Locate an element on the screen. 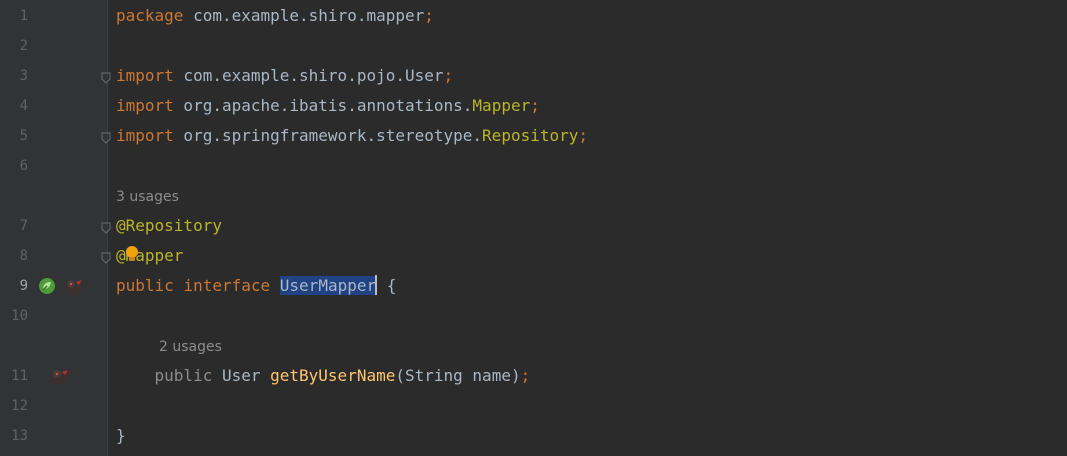  line-number: 6 is located at coordinates (23, 166).